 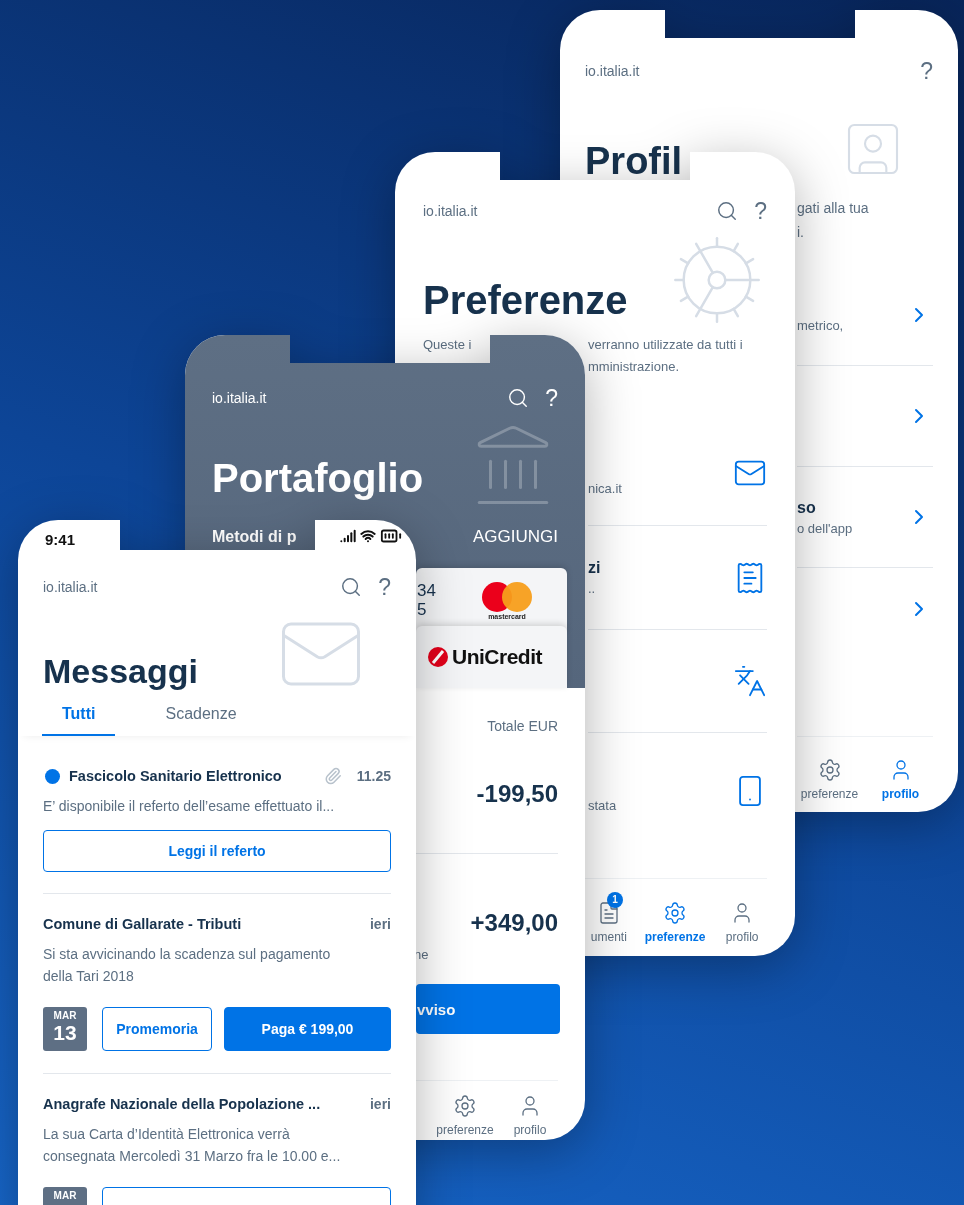 What do you see at coordinates (594, 568) in the screenshot?
I see `setting-title: zi` at bounding box center [594, 568].